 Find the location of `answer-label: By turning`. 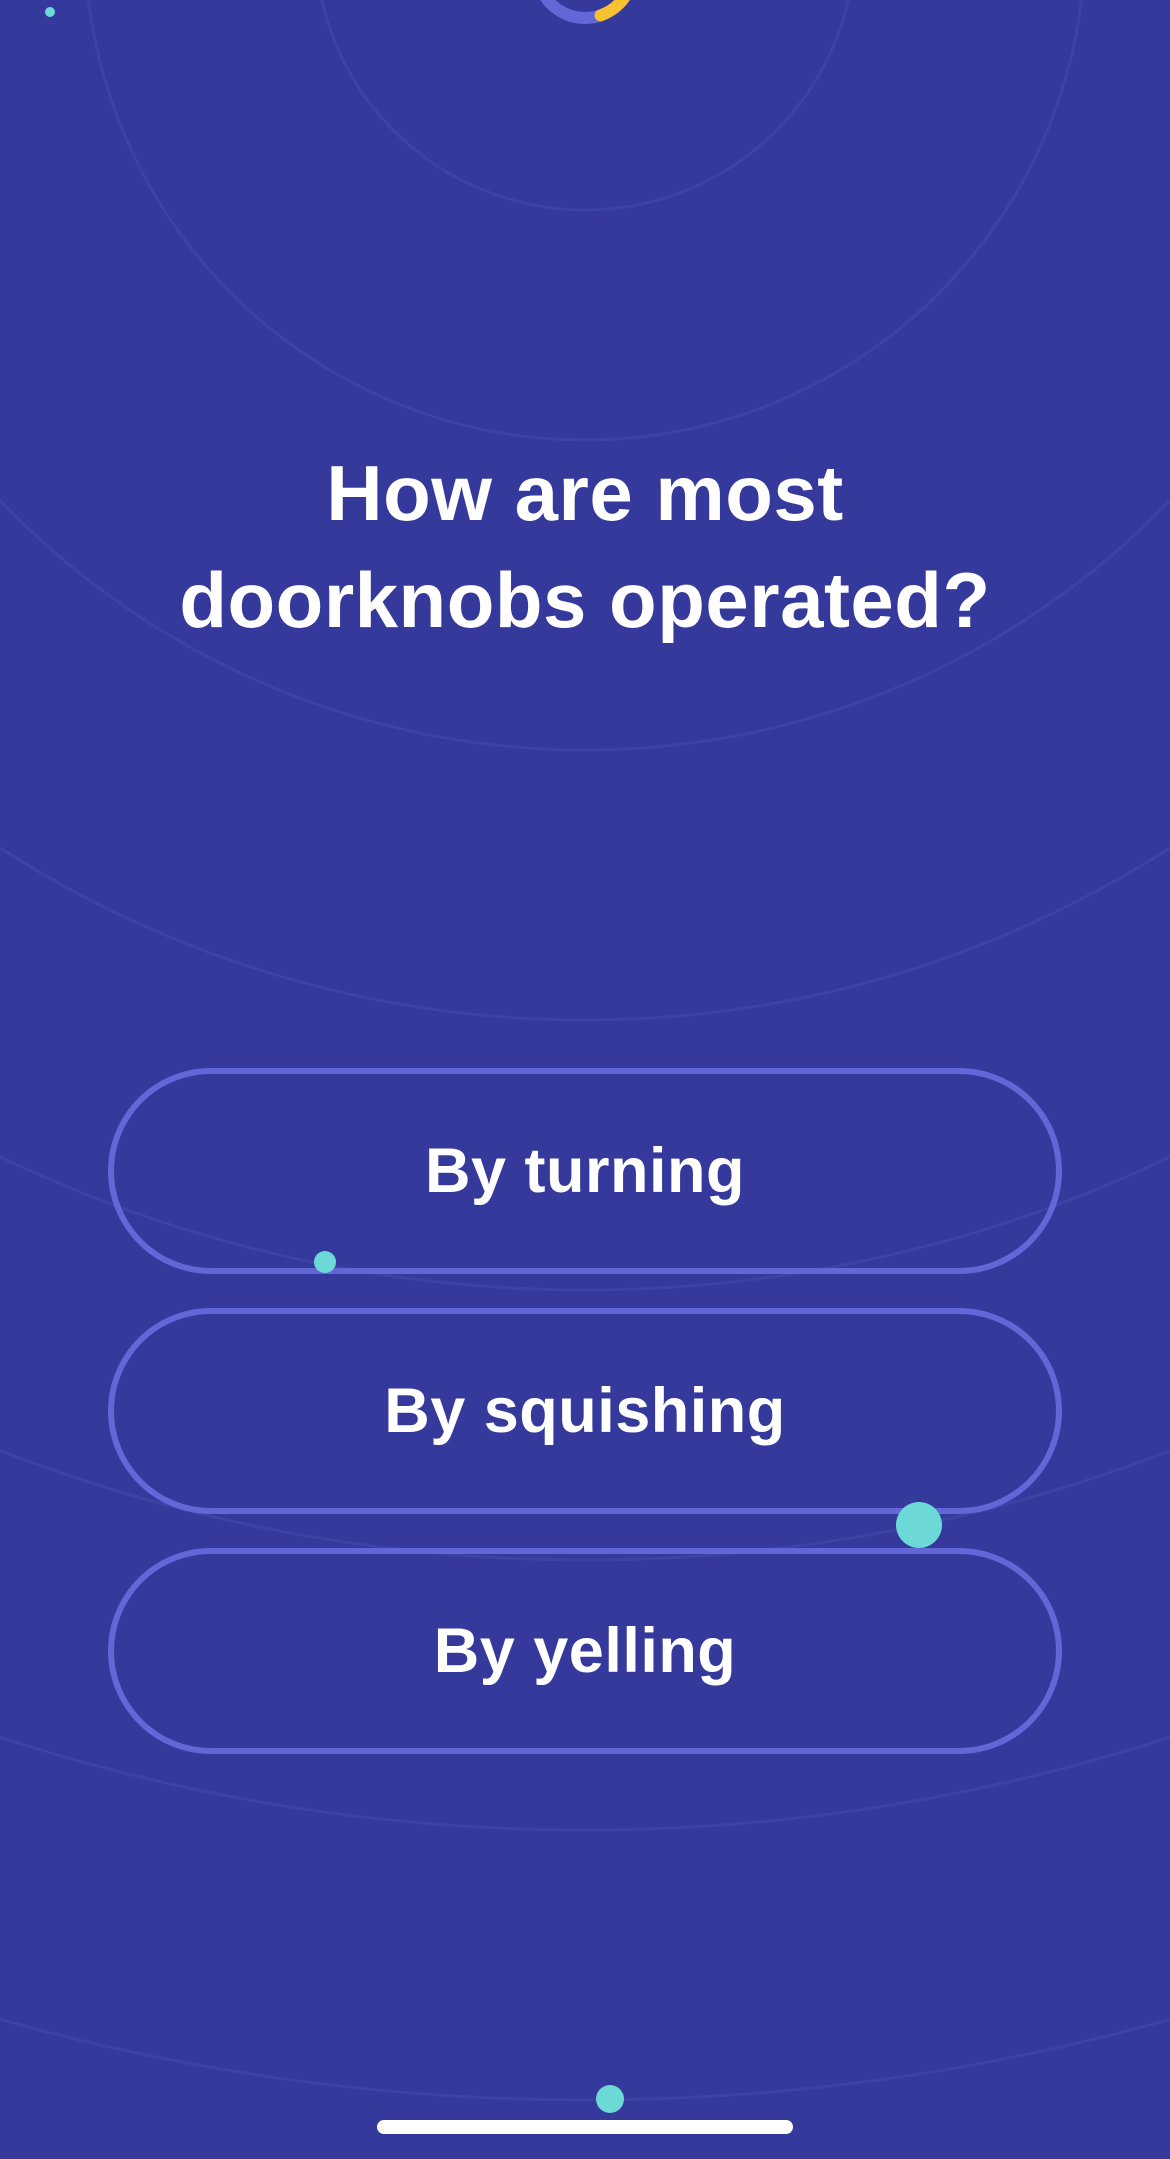

answer-label: By turning is located at coordinates (585, 1171).